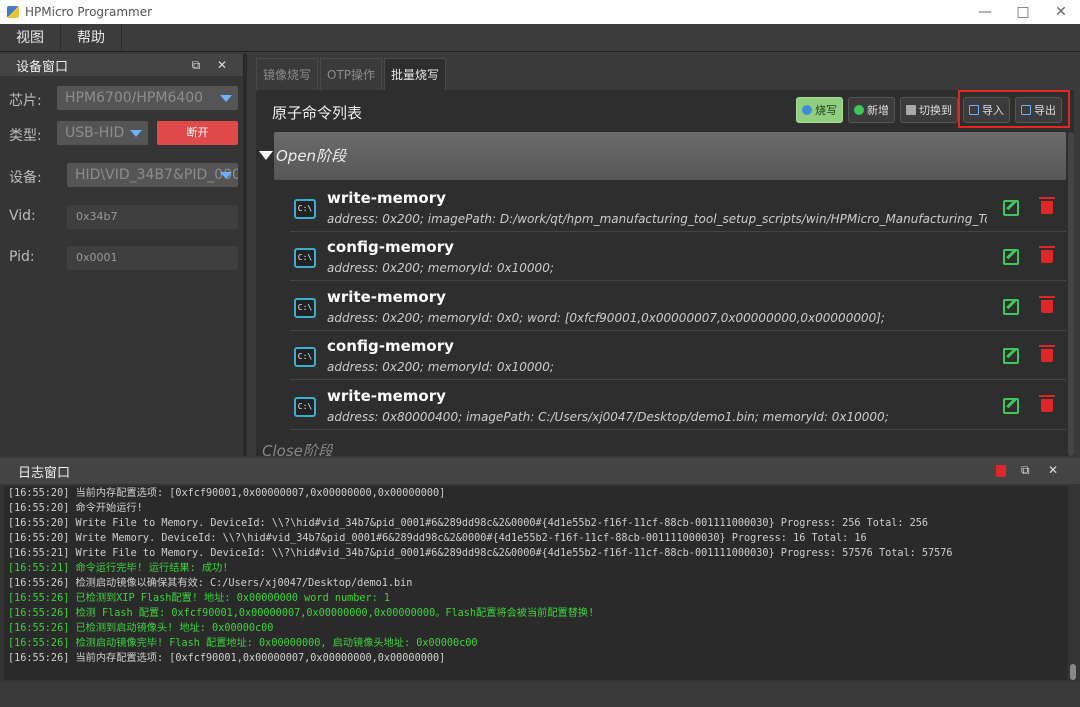  Describe the element at coordinates (266, 155) in the screenshot. I see `expand-arrow-icon` at that location.